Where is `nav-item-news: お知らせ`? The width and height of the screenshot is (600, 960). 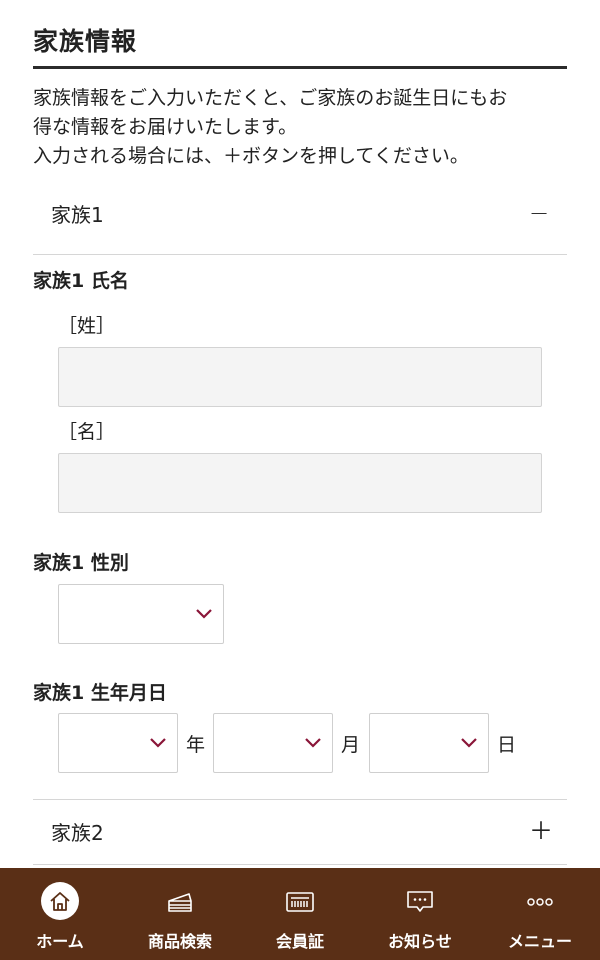 nav-item-news: お知らせ is located at coordinates (420, 914).